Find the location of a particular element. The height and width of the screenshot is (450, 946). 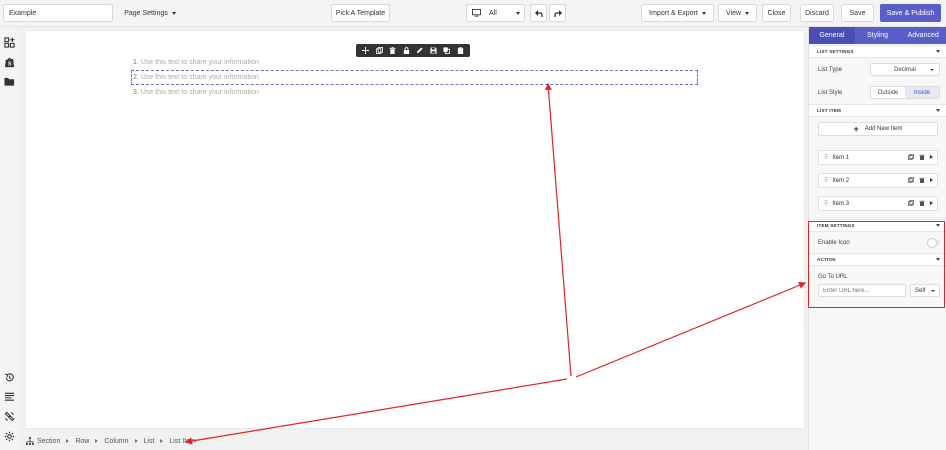

breadcrumb-section: Section is located at coordinates (48, 441).